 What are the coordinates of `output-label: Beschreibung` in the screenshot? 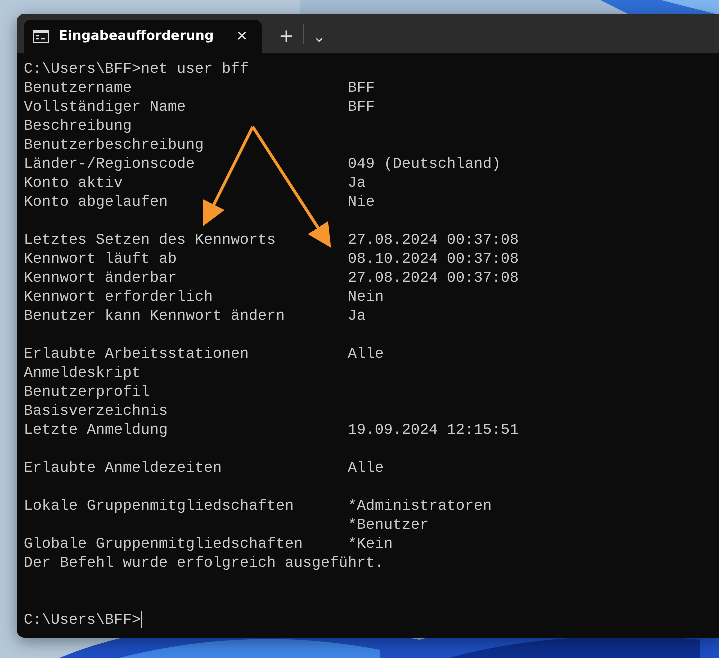 It's located at (79, 126).